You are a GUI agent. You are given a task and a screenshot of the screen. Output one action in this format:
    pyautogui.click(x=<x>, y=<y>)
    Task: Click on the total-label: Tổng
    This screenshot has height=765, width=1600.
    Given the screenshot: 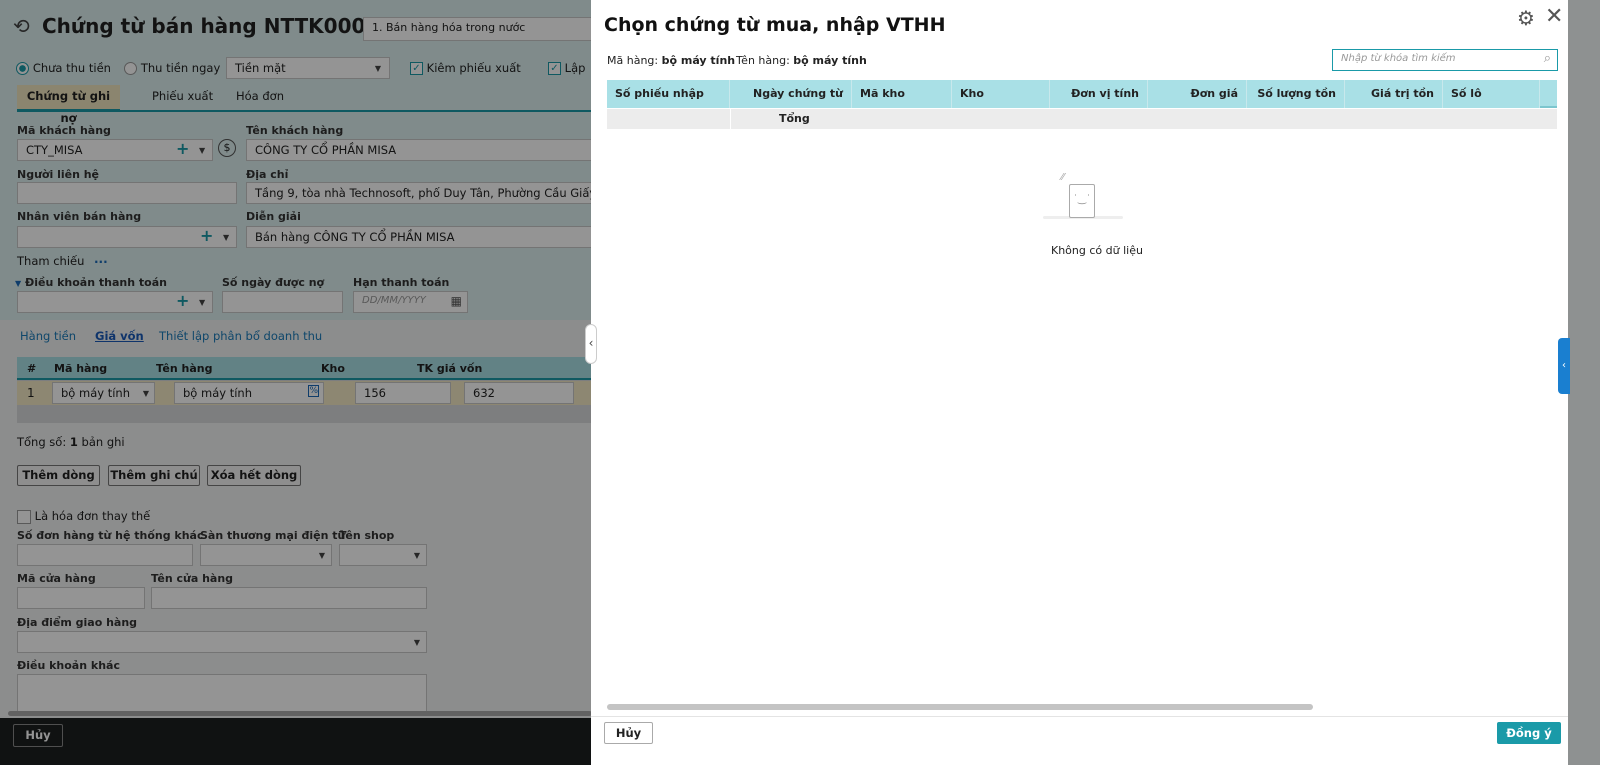 What is the action you would take?
    pyautogui.click(x=794, y=118)
    